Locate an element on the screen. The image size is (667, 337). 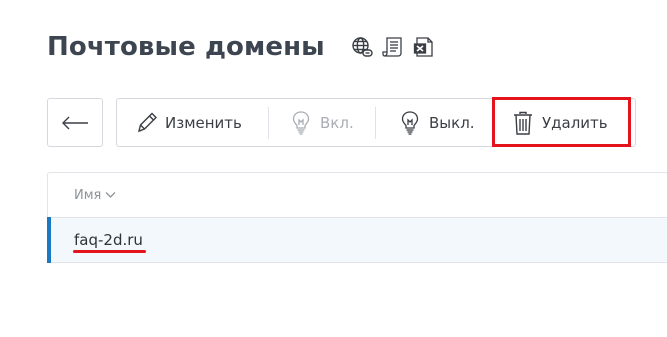
delete-button: Удалить is located at coordinates (560, 122).